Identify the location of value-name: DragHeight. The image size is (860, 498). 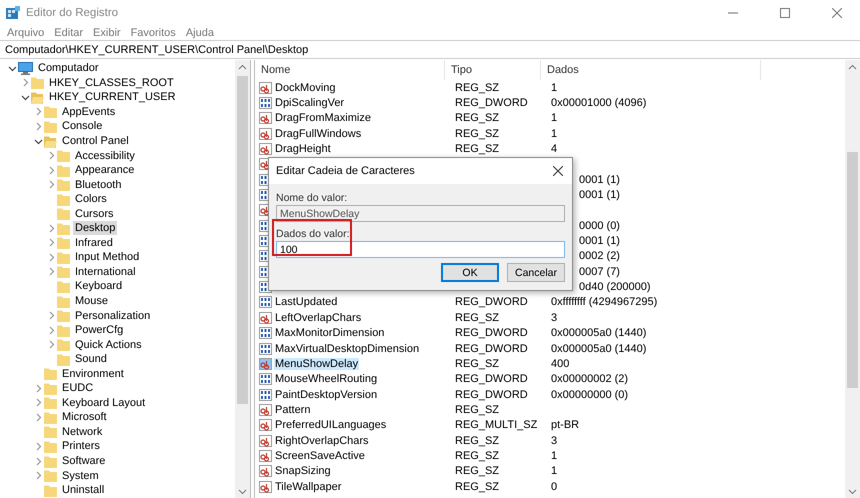
(303, 149).